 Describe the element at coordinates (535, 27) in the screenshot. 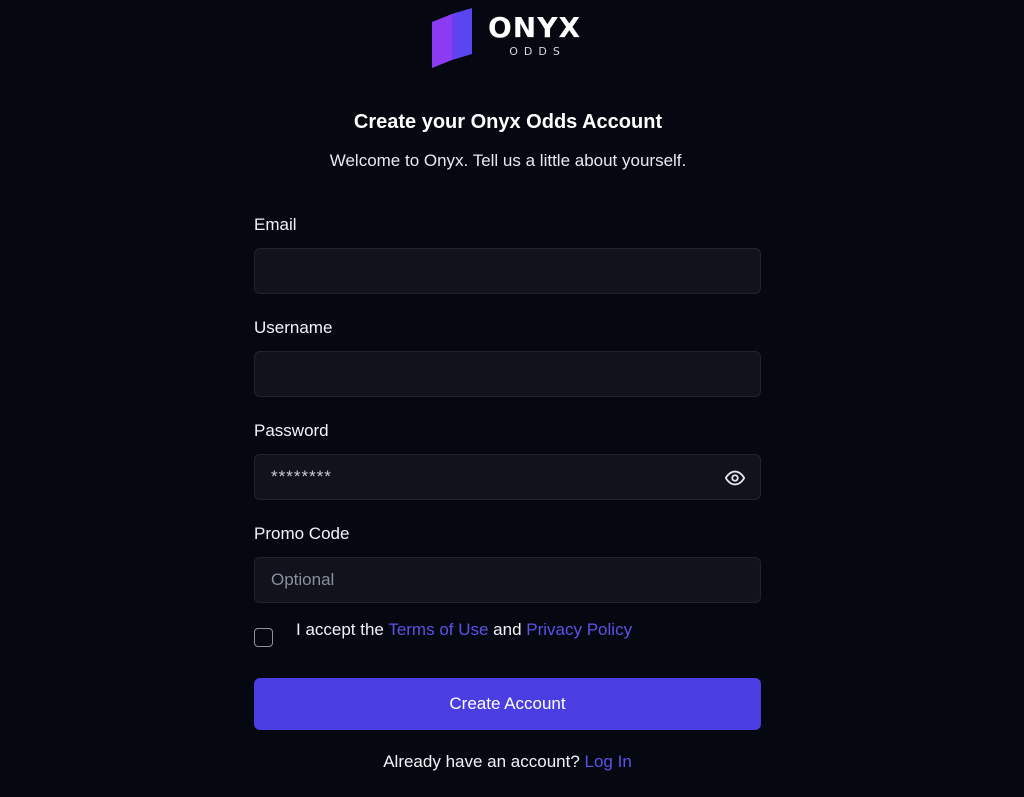

I see `brand-name: ONYX` at that location.